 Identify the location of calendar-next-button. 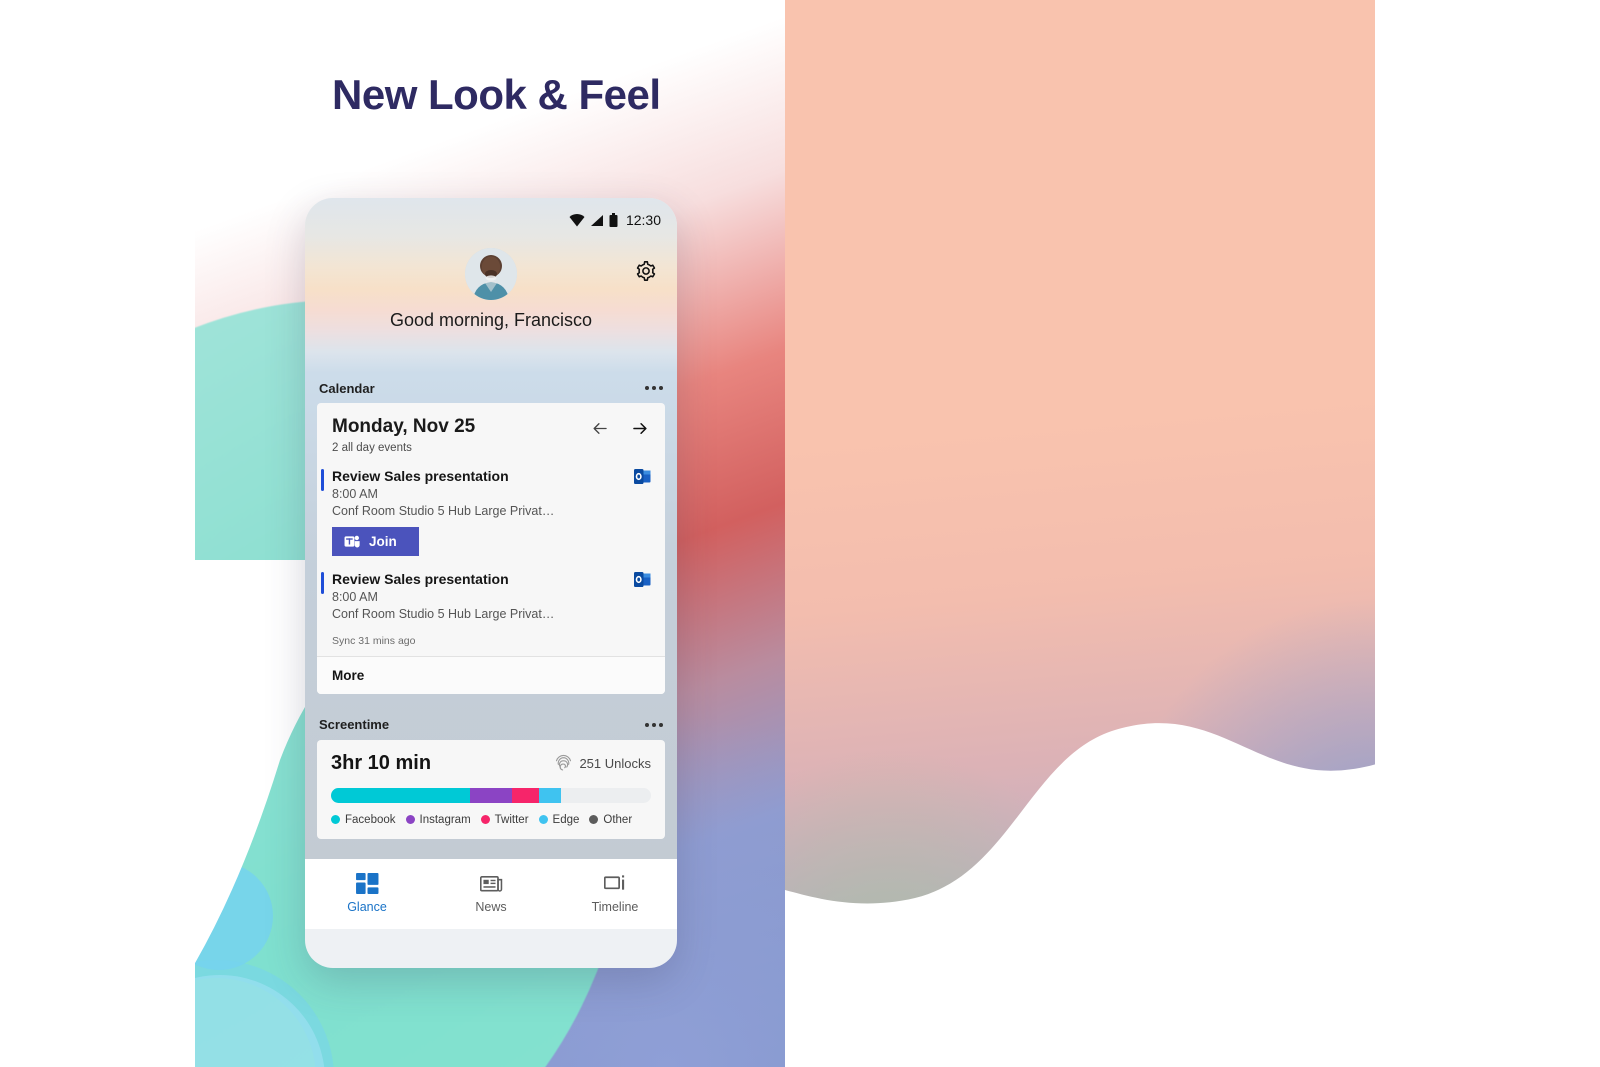
(639, 431).